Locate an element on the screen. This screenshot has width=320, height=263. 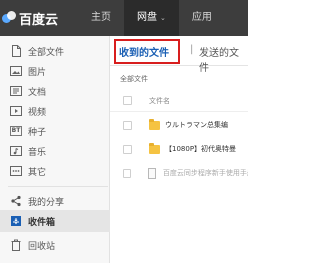
select-all-checkbox is located at coordinates (127, 100).